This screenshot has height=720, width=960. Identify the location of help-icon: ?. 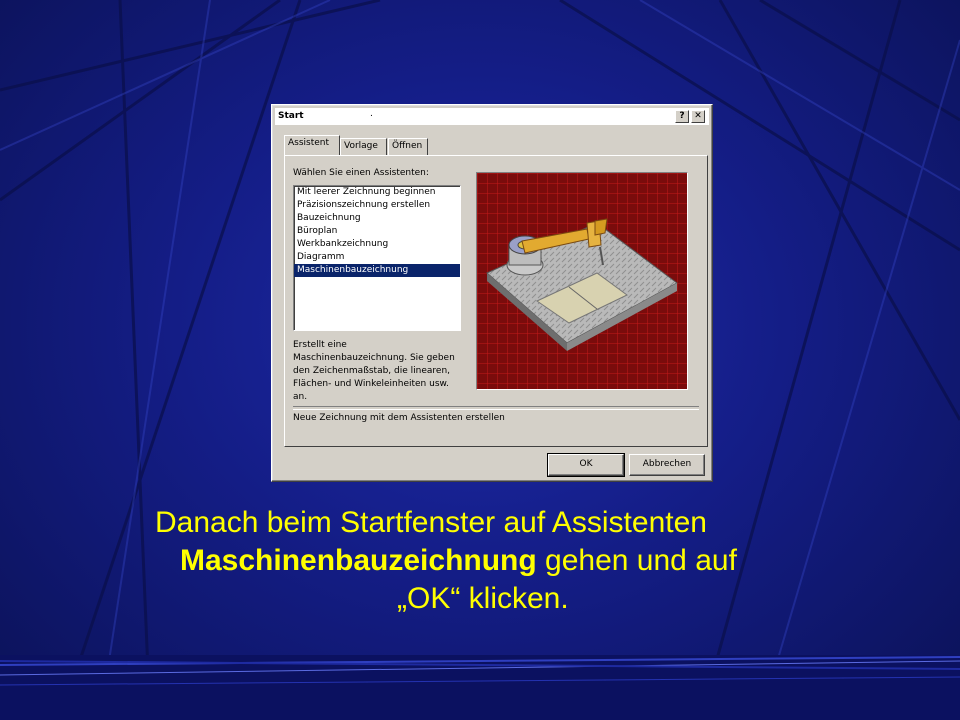
(682, 116).